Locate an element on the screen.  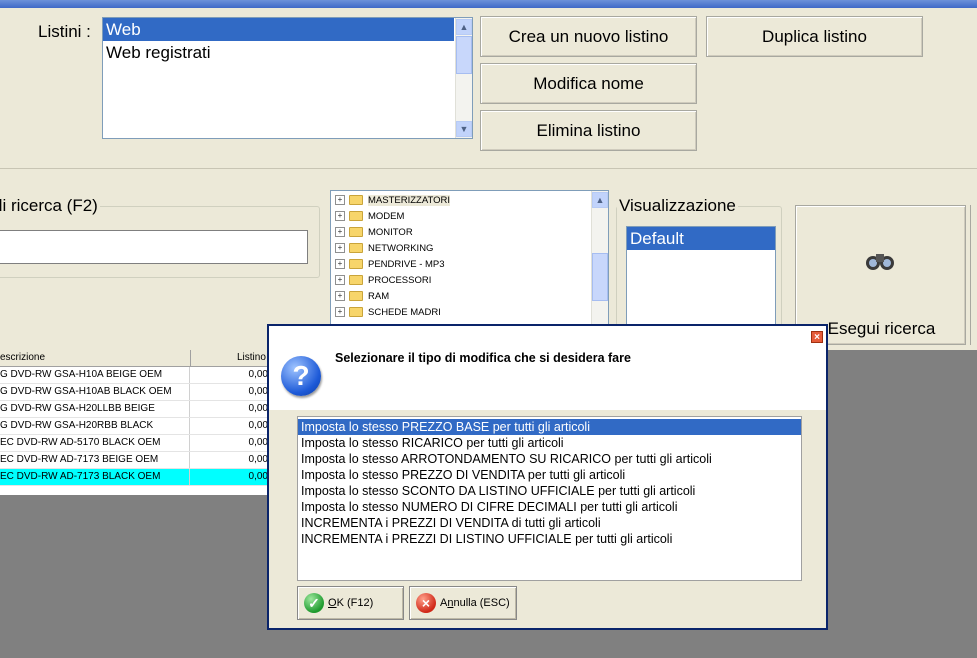
listini-listbox: Web Web registrati ▲ ▼ is located at coordinates (287, 78).